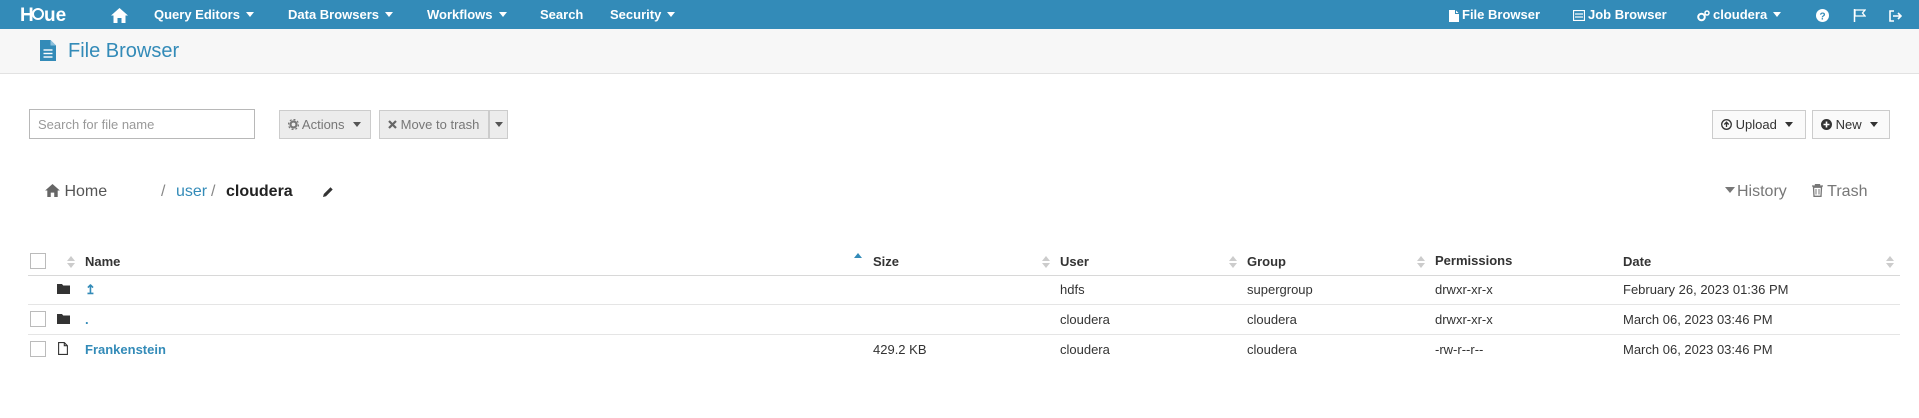  I want to click on nav-search: Search, so click(561, 14).